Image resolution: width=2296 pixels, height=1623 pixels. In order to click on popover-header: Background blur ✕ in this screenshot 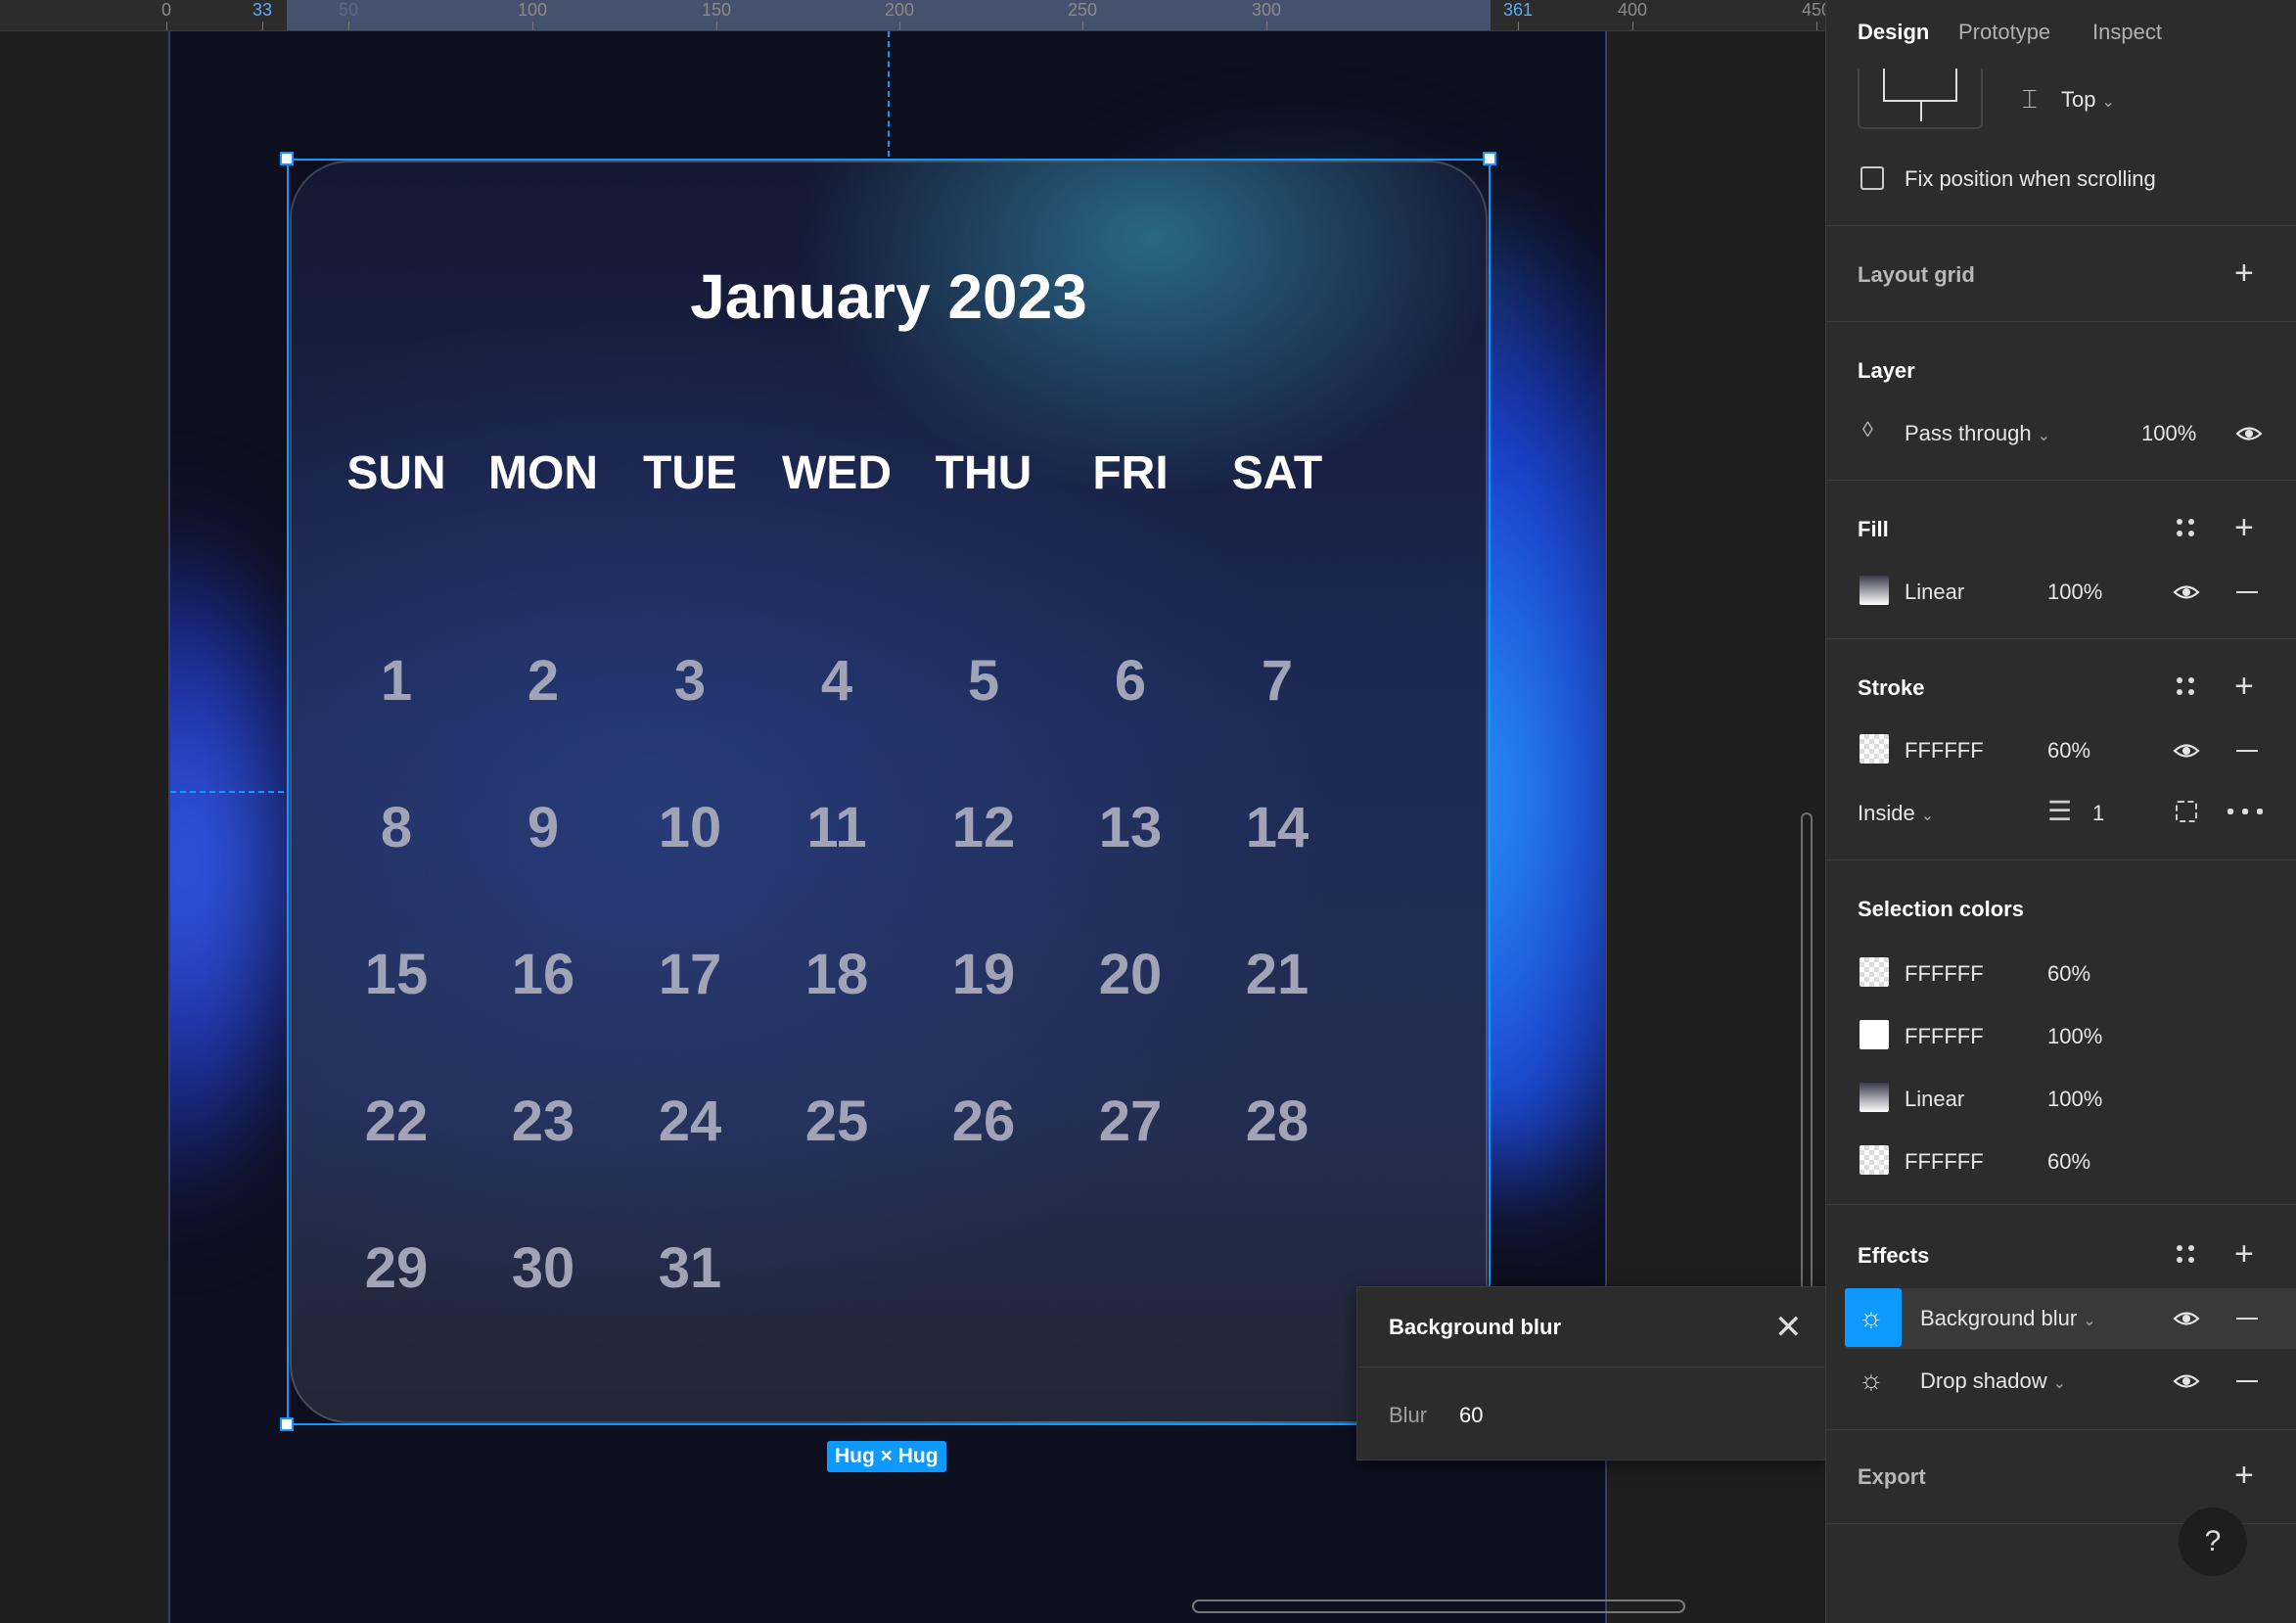, I will do `click(1591, 1327)`.